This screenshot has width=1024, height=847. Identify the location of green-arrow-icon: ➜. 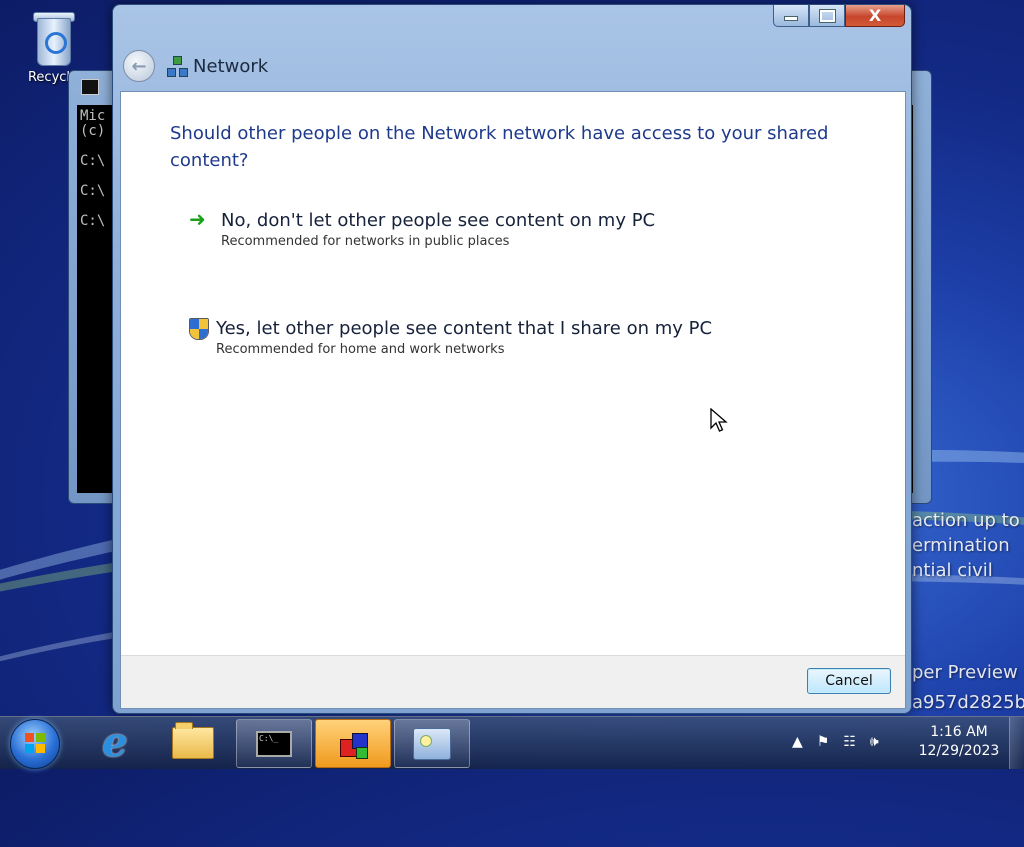
(197, 219).